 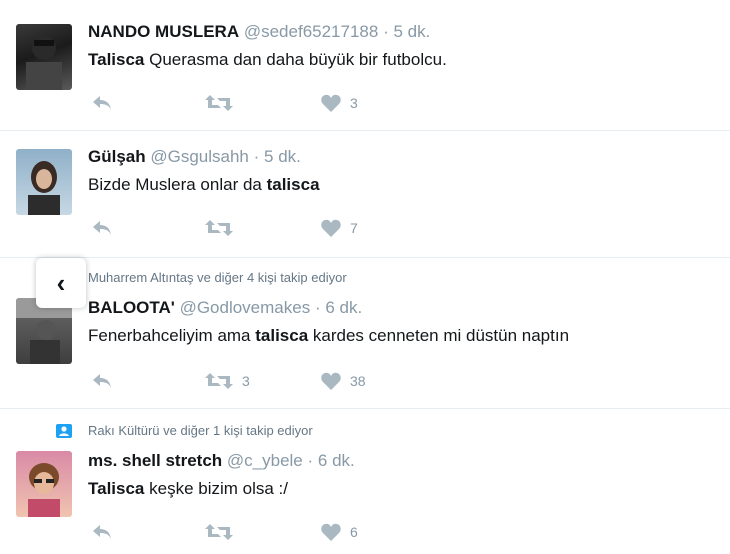 What do you see at coordinates (354, 228) in the screenshot?
I see `like-count: 7` at bounding box center [354, 228].